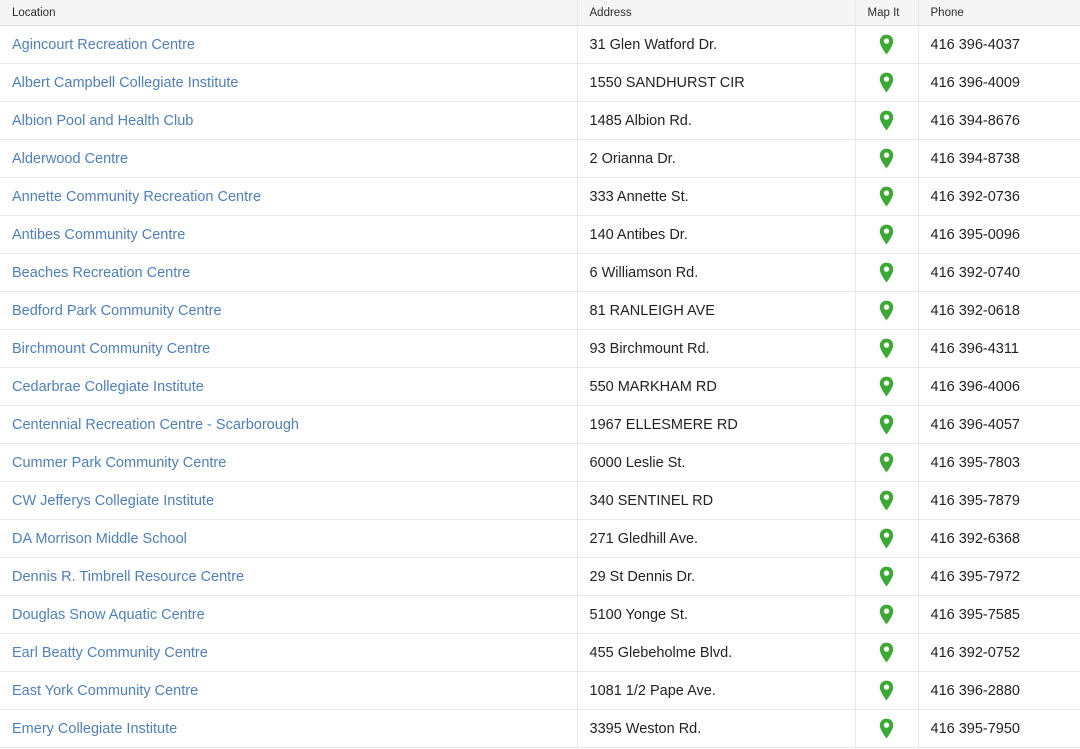 The image size is (1080, 749). I want to click on location-link: Alderwood Centre, so click(70, 159).